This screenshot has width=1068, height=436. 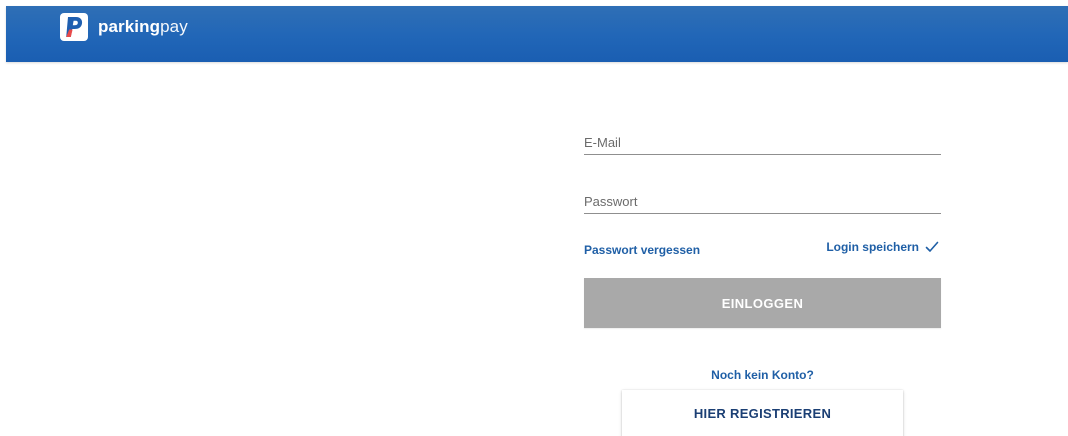 I want to click on forgot-password-link: Passwort vergessen, so click(x=642, y=250).